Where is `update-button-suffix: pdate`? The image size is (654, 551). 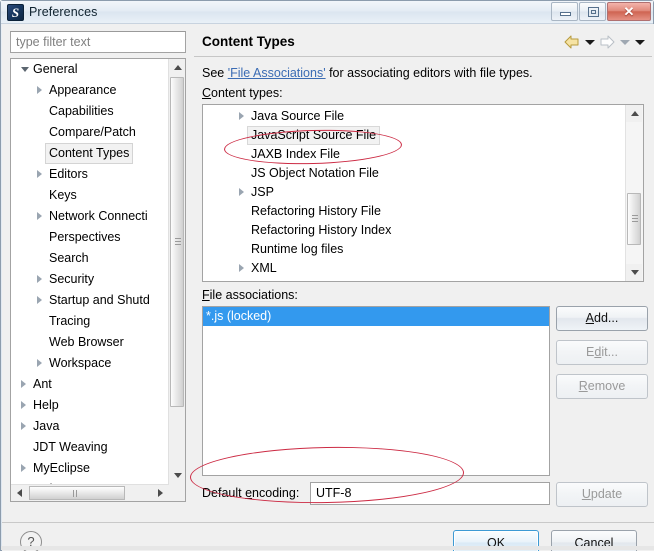 update-button-suffix: pdate is located at coordinates (606, 494).